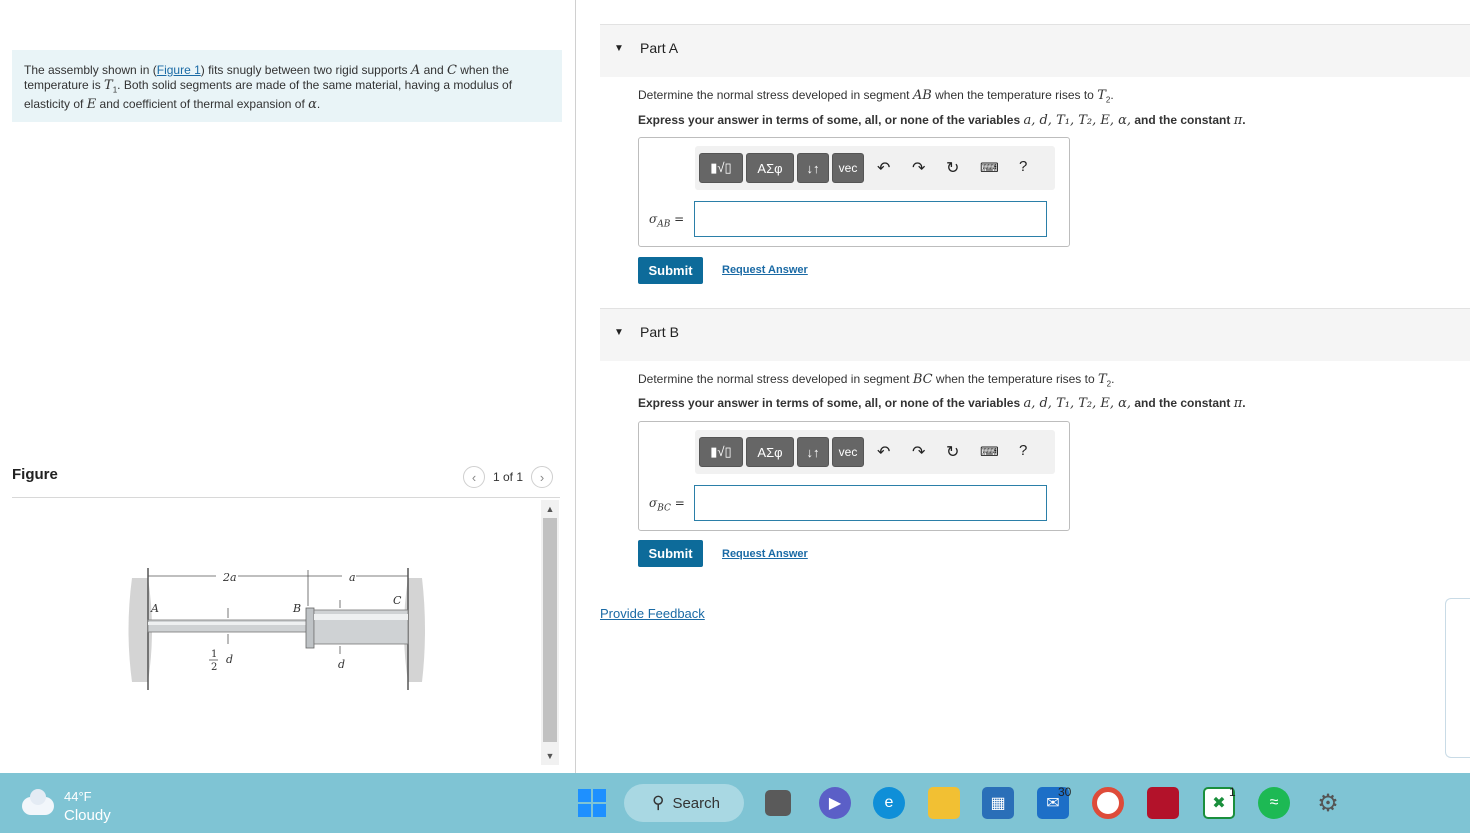 The height and width of the screenshot is (833, 1470). I want to click on sigma: σ, so click(653, 219).